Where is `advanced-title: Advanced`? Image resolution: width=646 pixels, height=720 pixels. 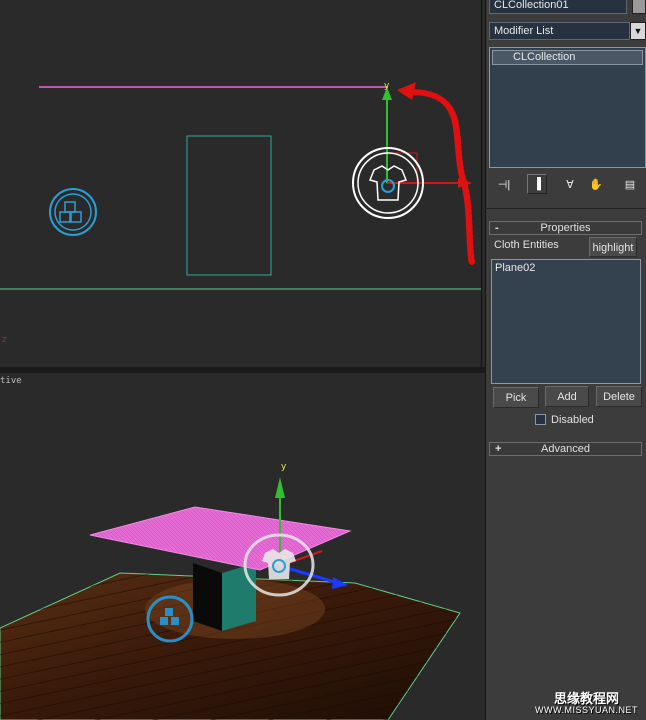
advanced-title: Advanced is located at coordinates (565, 449).